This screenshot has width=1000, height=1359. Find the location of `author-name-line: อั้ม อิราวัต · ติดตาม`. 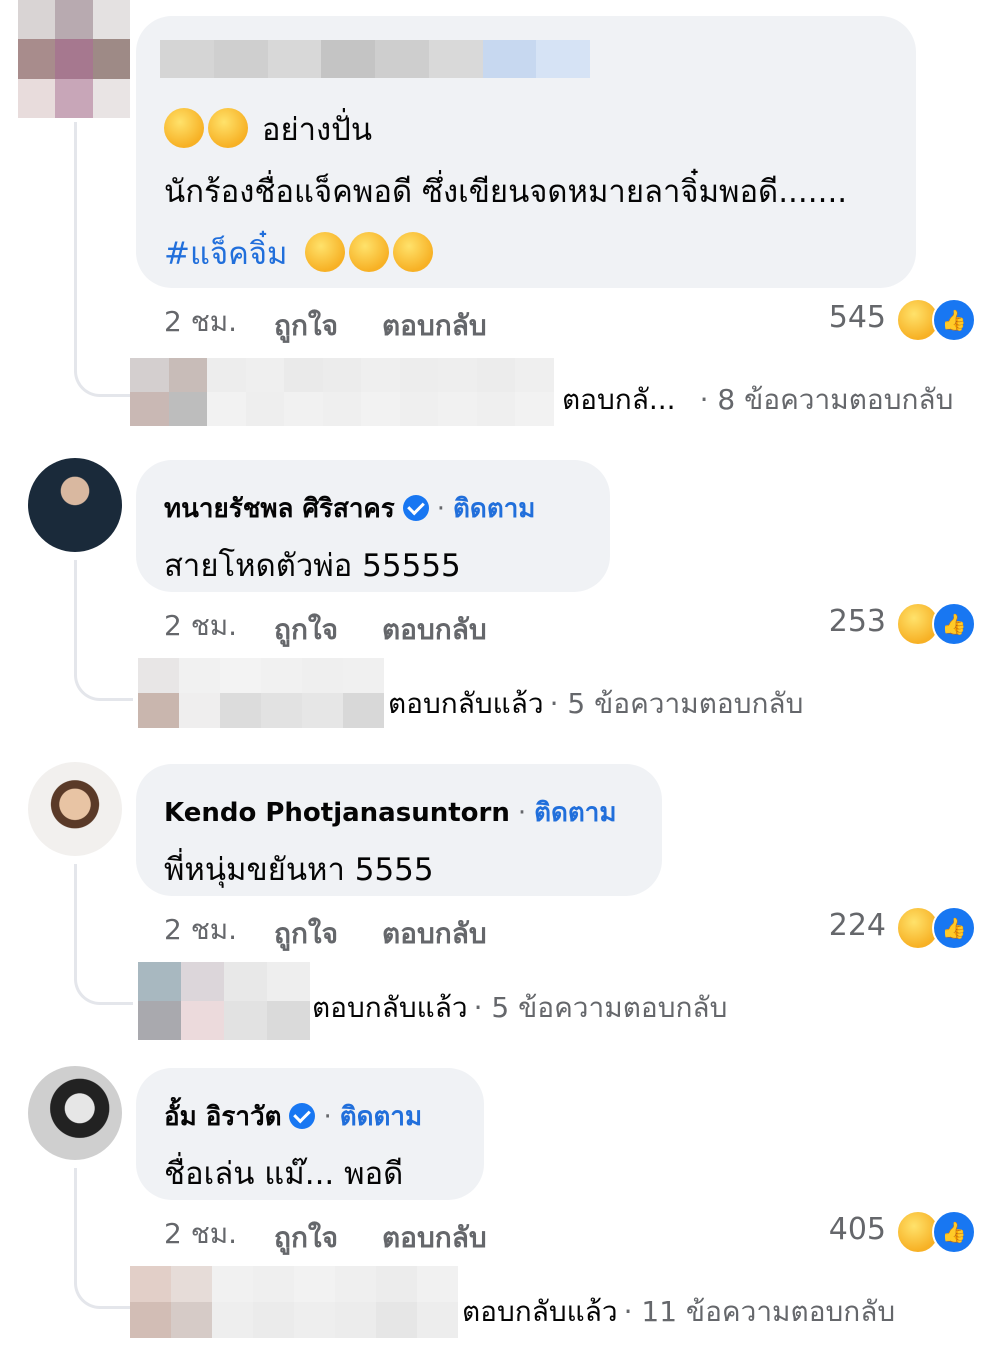

author-name-line: อั้ม อิราวัต · ติดตาม is located at coordinates (293, 1117).